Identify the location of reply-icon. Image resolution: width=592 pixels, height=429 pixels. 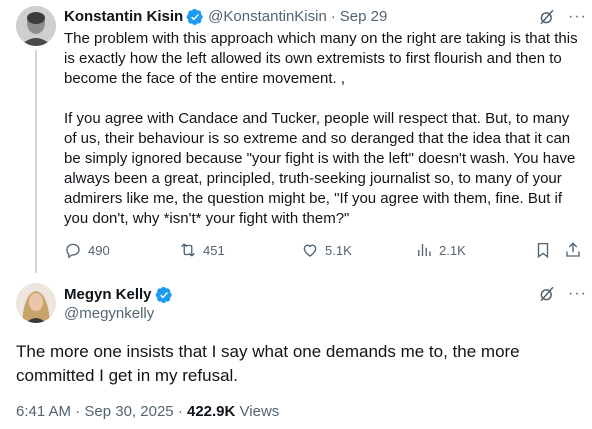
(73, 251).